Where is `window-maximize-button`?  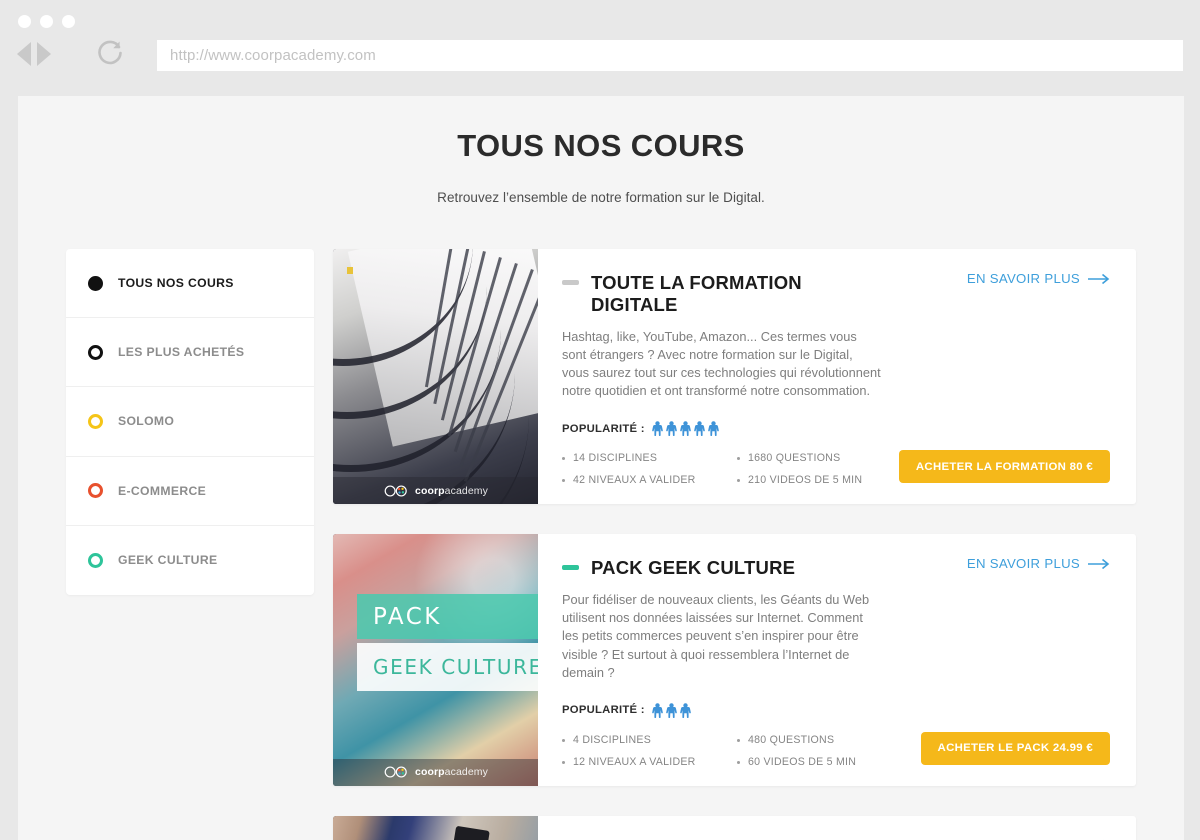
window-maximize-button is located at coordinates (68, 21).